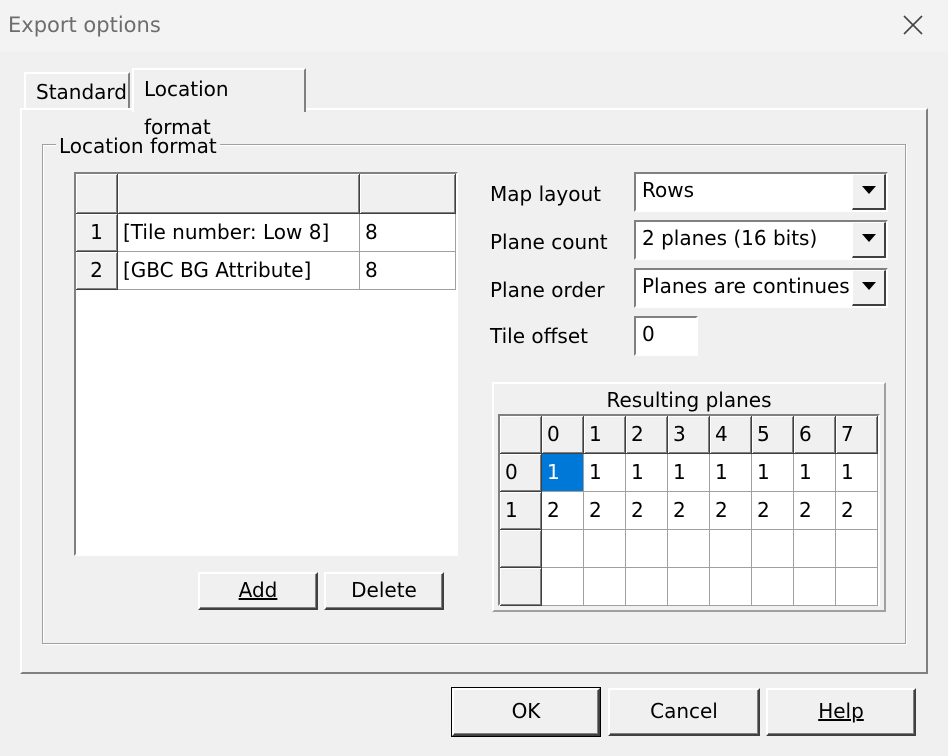 The height and width of the screenshot is (756, 948). Describe the element at coordinates (521, 511) in the screenshot. I see `planes-row-header: 1` at that location.